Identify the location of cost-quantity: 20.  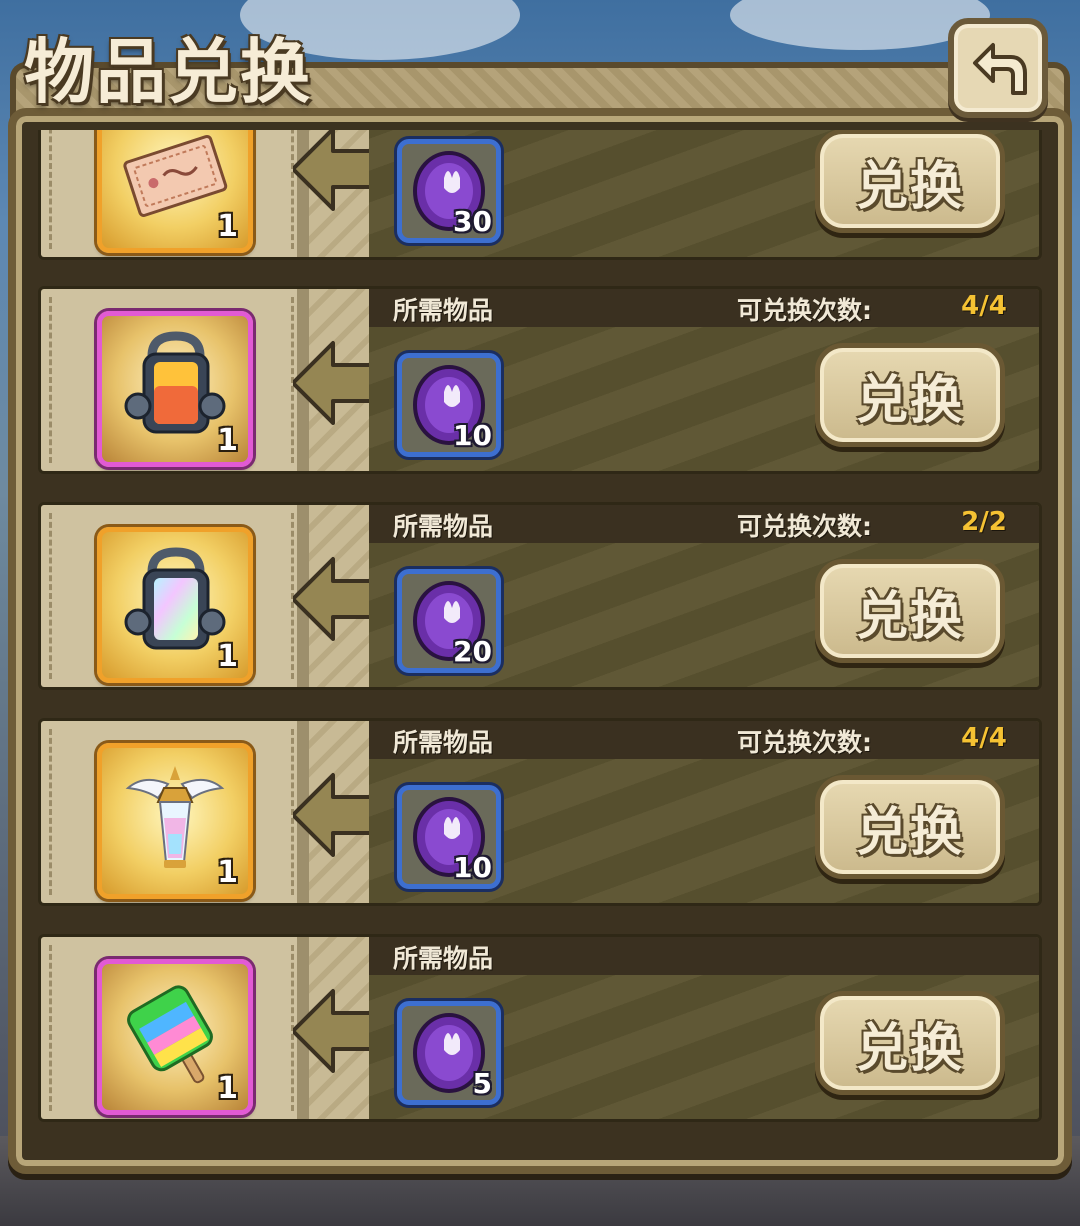
(472, 651).